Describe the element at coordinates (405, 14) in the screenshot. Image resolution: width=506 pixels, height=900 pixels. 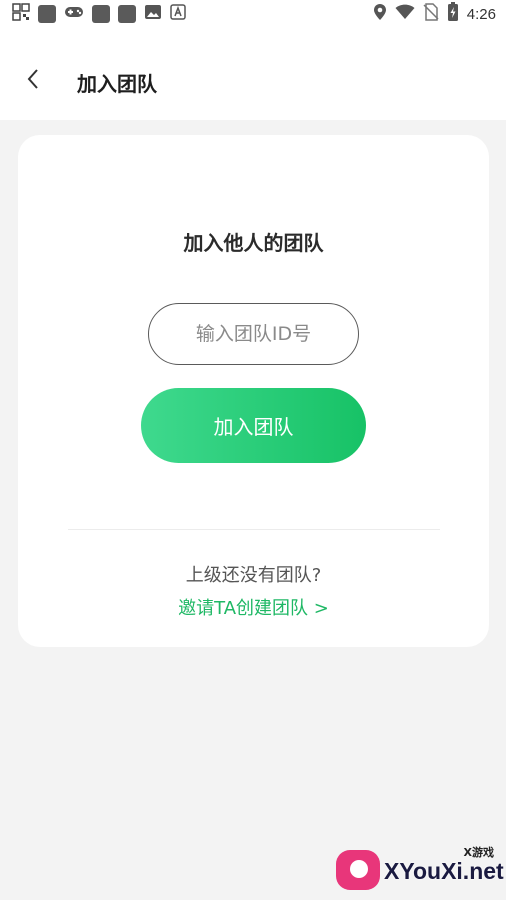
I see `wifi-icon` at that location.